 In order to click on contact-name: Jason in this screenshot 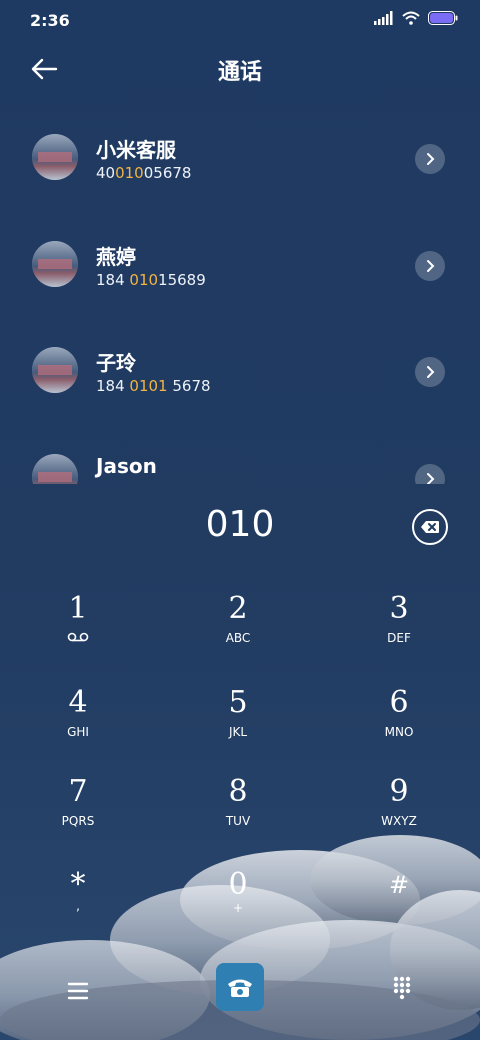, I will do `click(126, 466)`.